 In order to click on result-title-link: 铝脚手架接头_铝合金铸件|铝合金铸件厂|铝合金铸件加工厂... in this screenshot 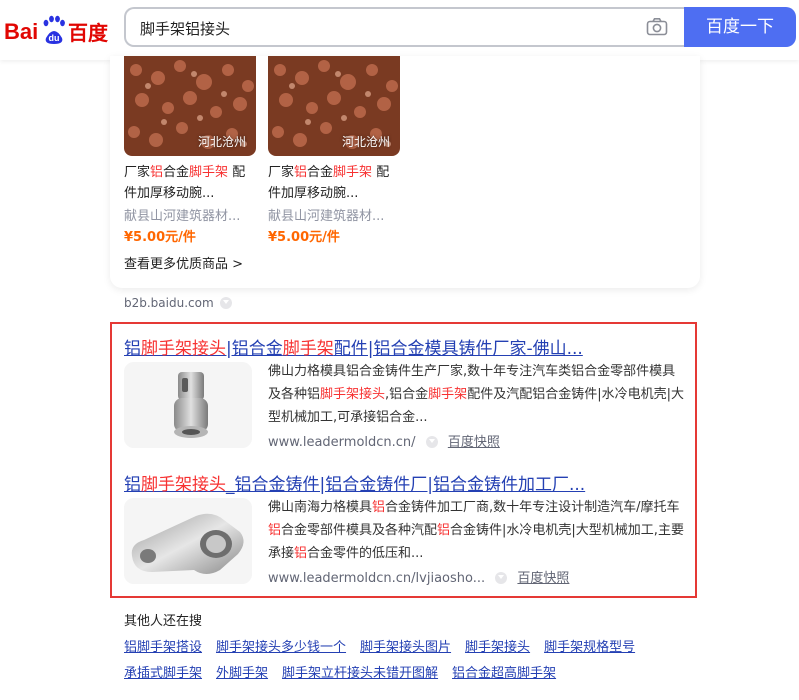, I will do `click(354, 482)`.